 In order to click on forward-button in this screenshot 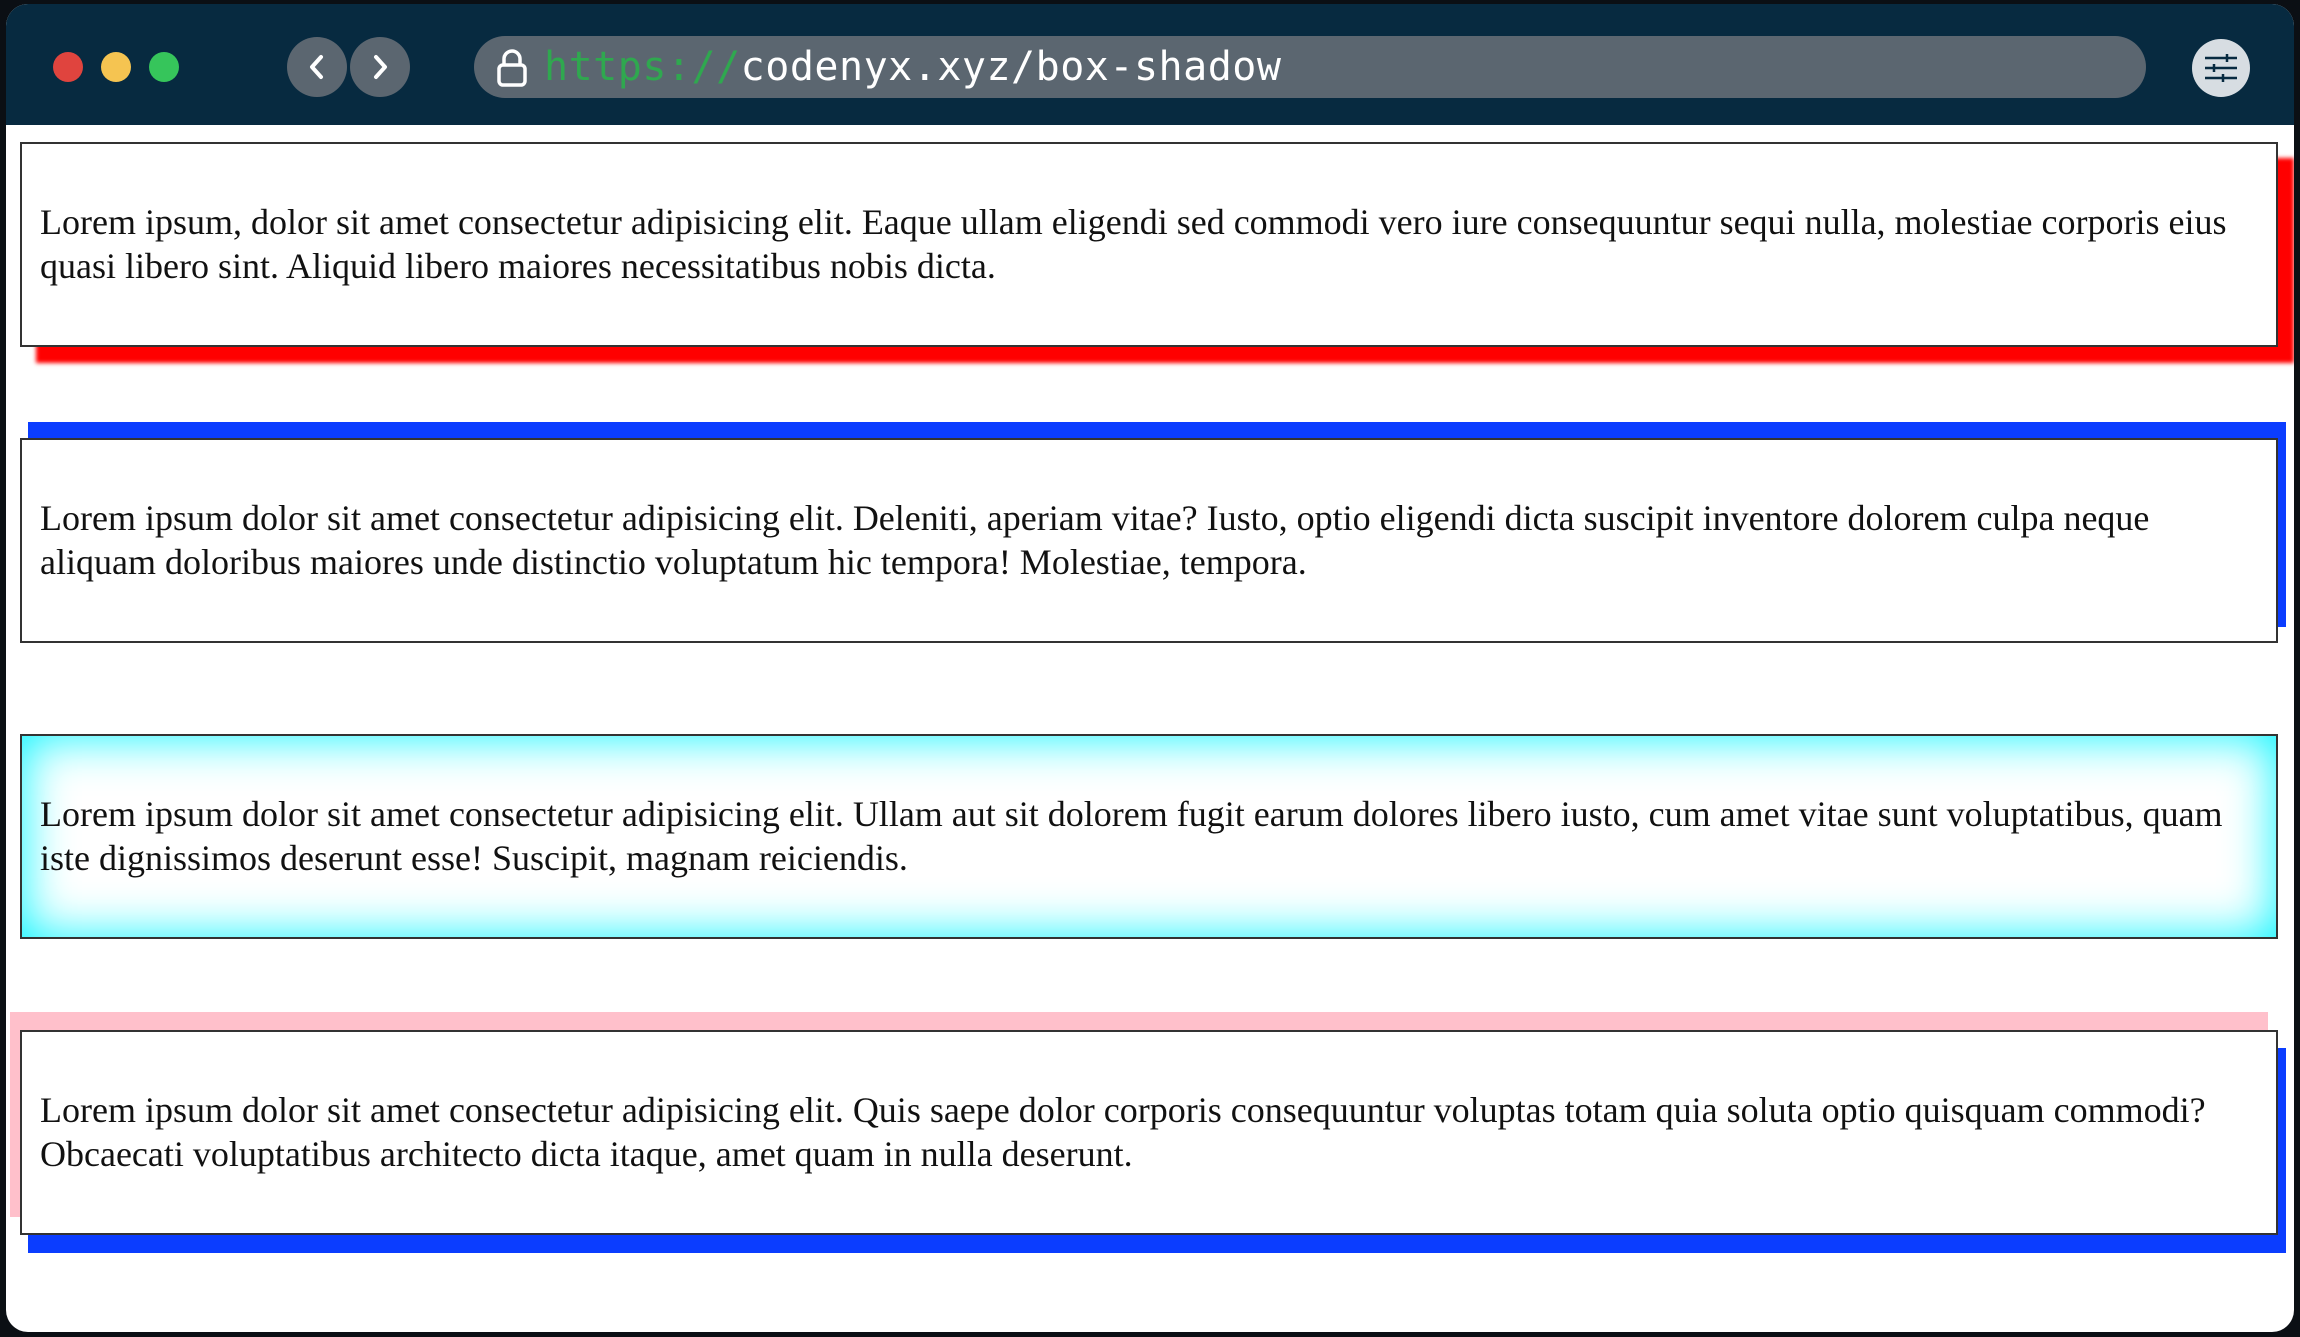, I will do `click(380, 67)`.